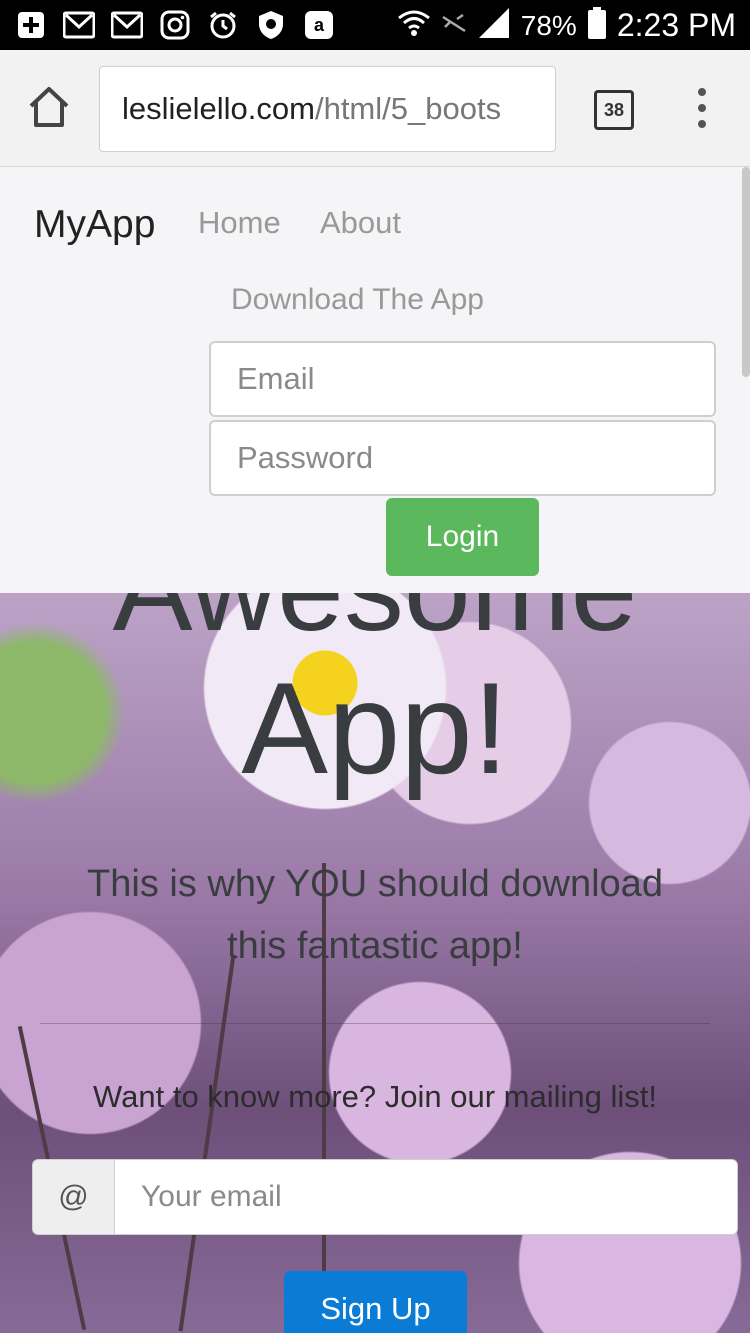 The image size is (750, 1333). I want to click on nav-about-link: About, so click(360, 223).